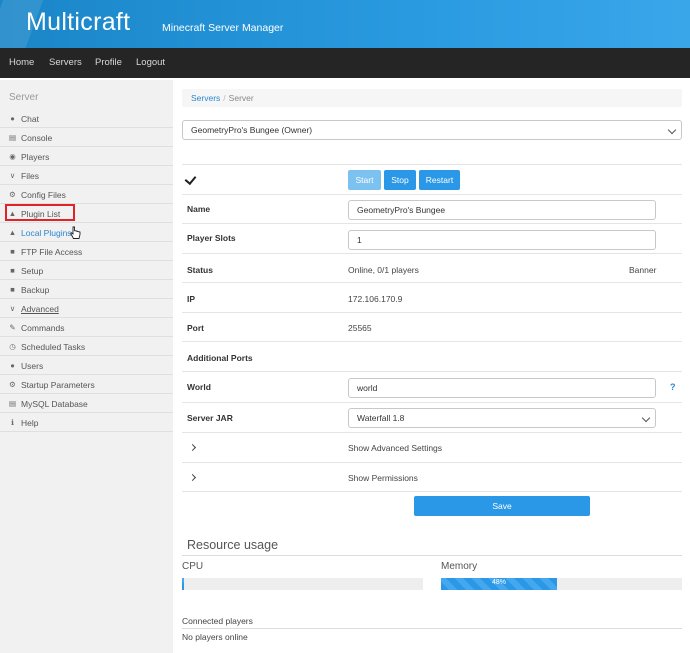 The width and height of the screenshot is (690, 653). What do you see at coordinates (502, 418) in the screenshot?
I see `server-jar-select: Waterfall 1.8` at bounding box center [502, 418].